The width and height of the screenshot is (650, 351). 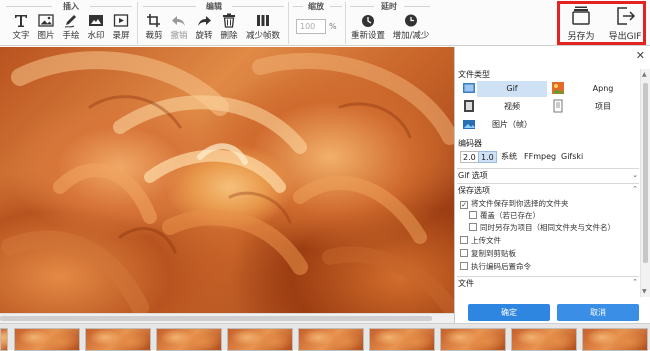 What do you see at coordinates (644, 74) in the screenshot?
I see `scroll-up-icon: ▲` at bounding box center [644, 74].